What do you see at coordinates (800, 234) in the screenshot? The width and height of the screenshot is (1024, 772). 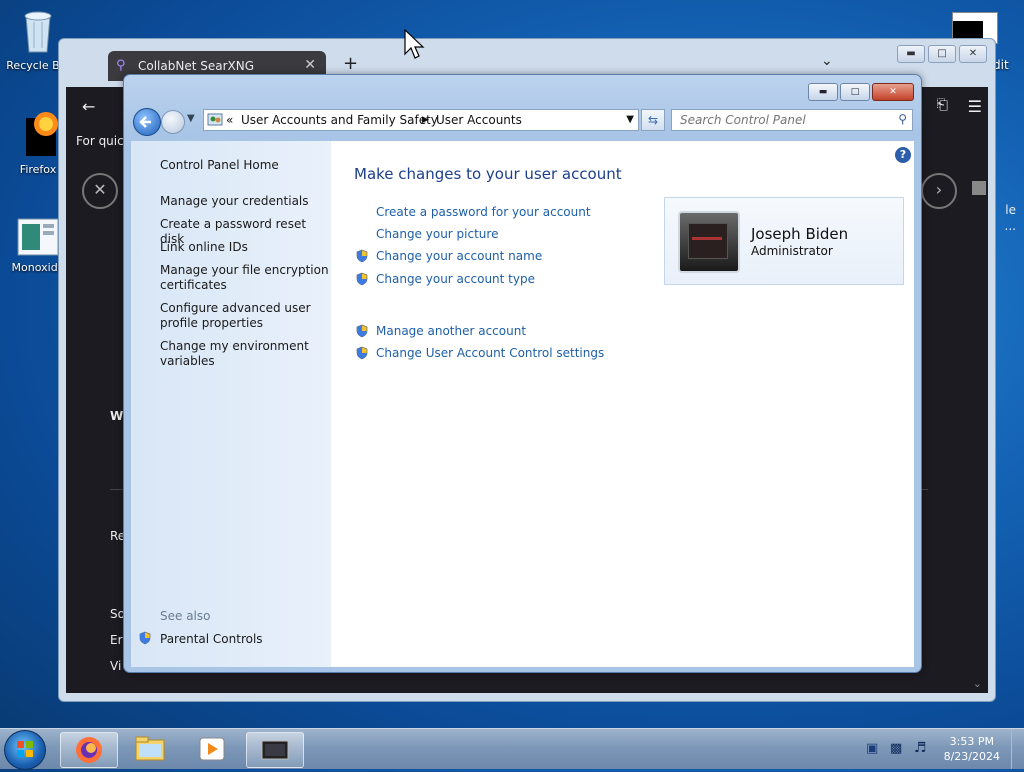 I see `account-name: Joseph Biden` at bounding box center [800, 234].